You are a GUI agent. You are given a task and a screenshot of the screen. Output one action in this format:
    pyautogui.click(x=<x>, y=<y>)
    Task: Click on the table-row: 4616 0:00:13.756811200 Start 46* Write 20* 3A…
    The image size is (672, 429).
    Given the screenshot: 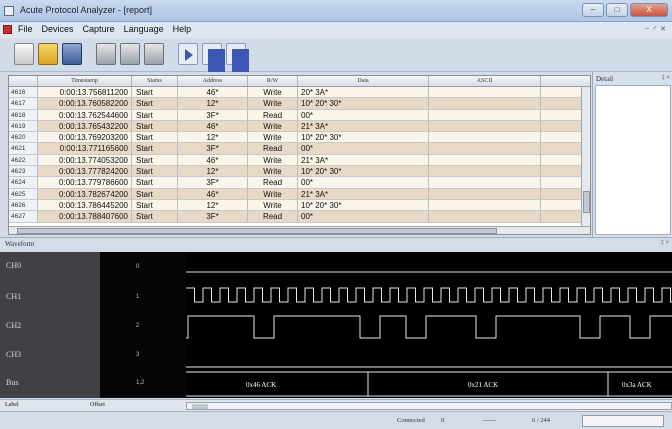 What is the action you would take?
    pyautogui.click(x=299, y=93)
    